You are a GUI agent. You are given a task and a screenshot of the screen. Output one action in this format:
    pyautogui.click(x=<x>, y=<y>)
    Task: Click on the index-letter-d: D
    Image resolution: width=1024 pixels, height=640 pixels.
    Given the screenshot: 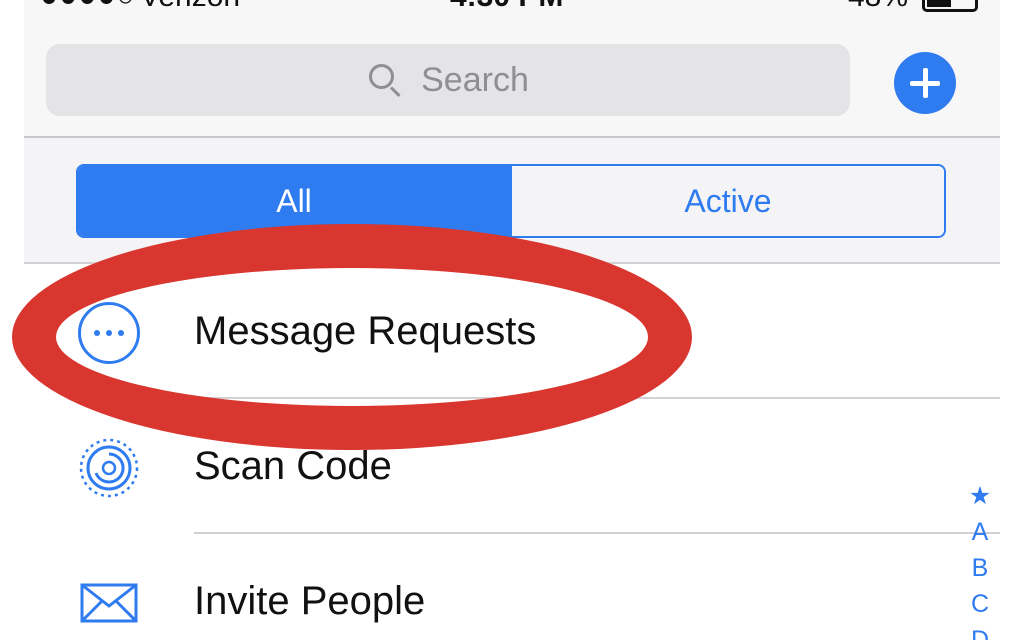 What is the action you would take?
    pyautogui.click(x=980, y=631)
    